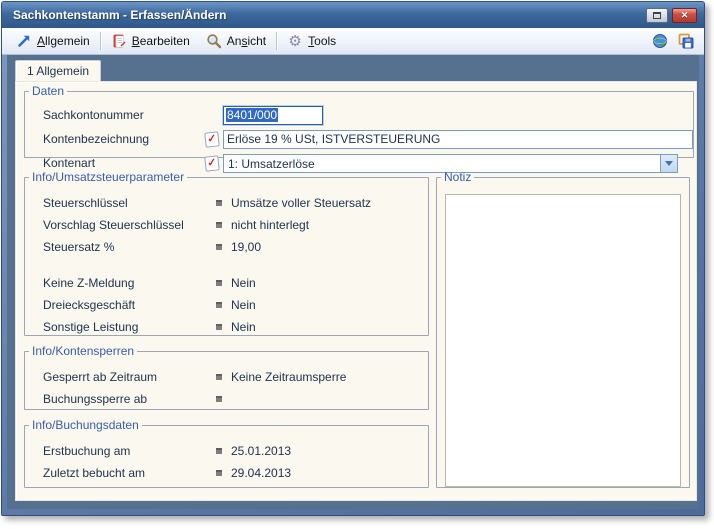 This screenshot has height=529, width=714. Describe the element at coordinates (353, 15) in the screenshot. I see `titlebar: Sachkontenstamm - Erfassen/Ändern ✕` at that location.